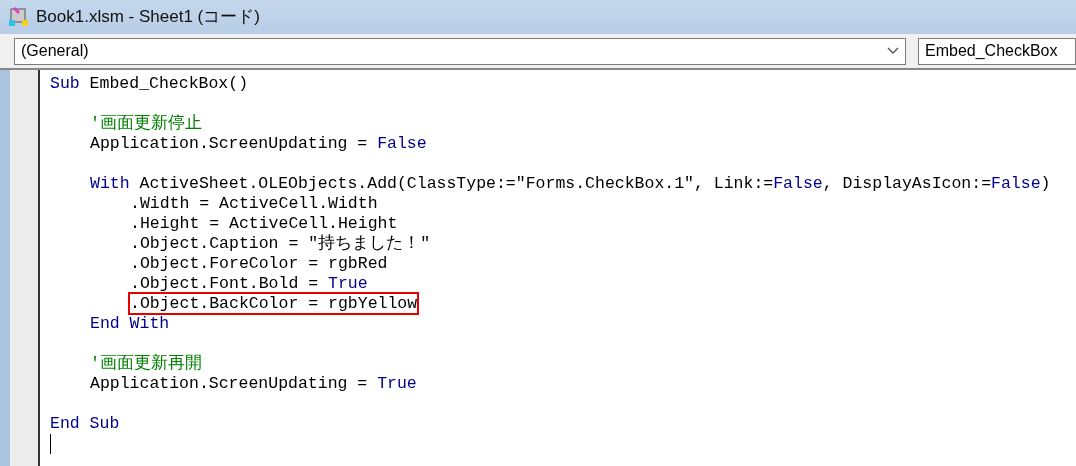  Describe the element at coordinates (893, 51) in the screenshot. I see `chevron-down-icon` at that location.